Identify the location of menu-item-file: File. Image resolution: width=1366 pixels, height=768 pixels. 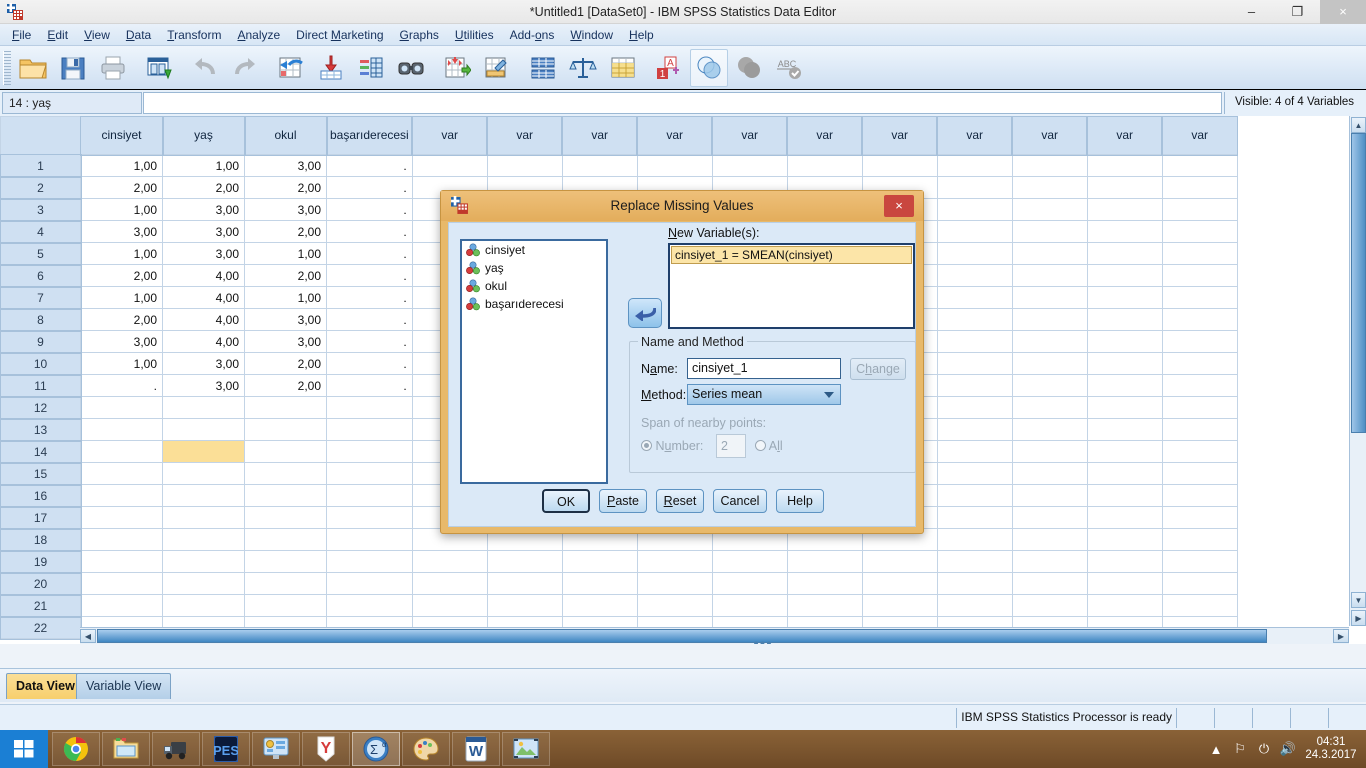
(21, 35).